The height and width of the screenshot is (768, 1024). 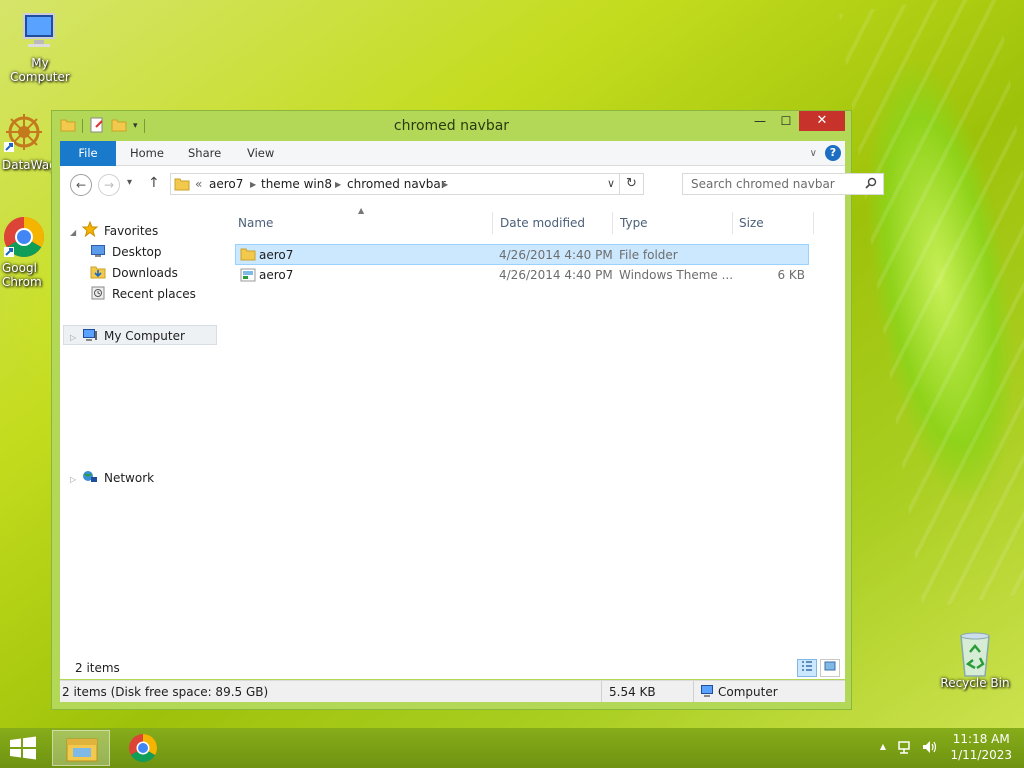 I want to click on nav-downloads: Downloads, so click(x=134, y=273).